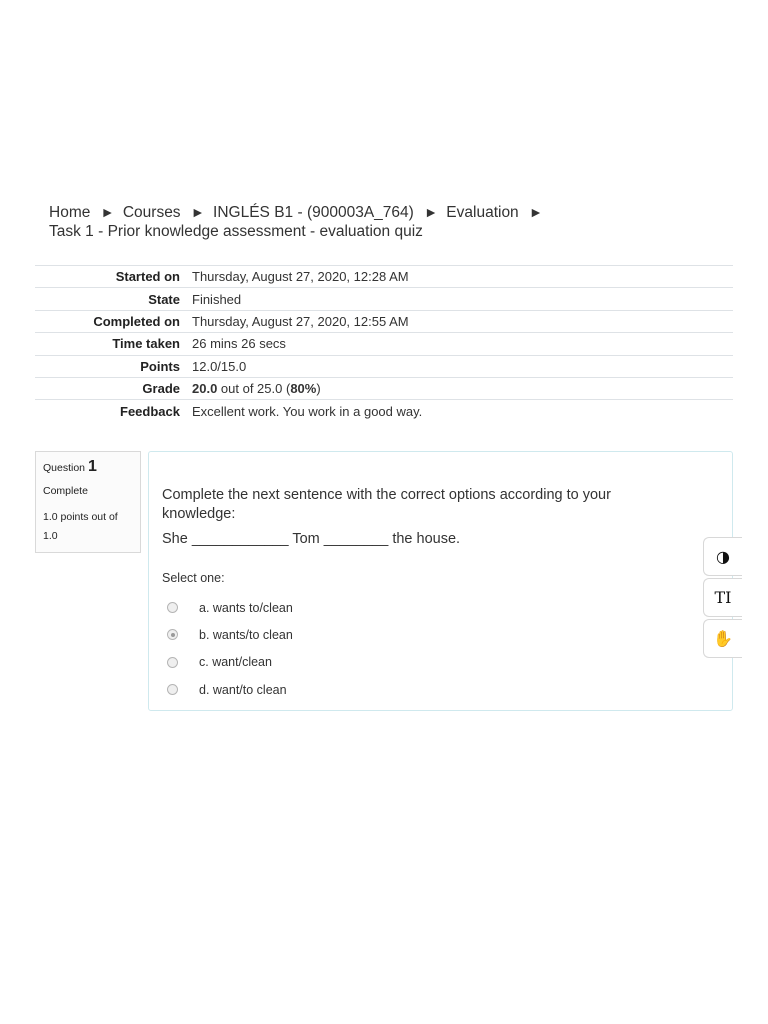 This screenshot has width=768, height=1024. I want to click on grade-label: Grade, so click(161, 389).